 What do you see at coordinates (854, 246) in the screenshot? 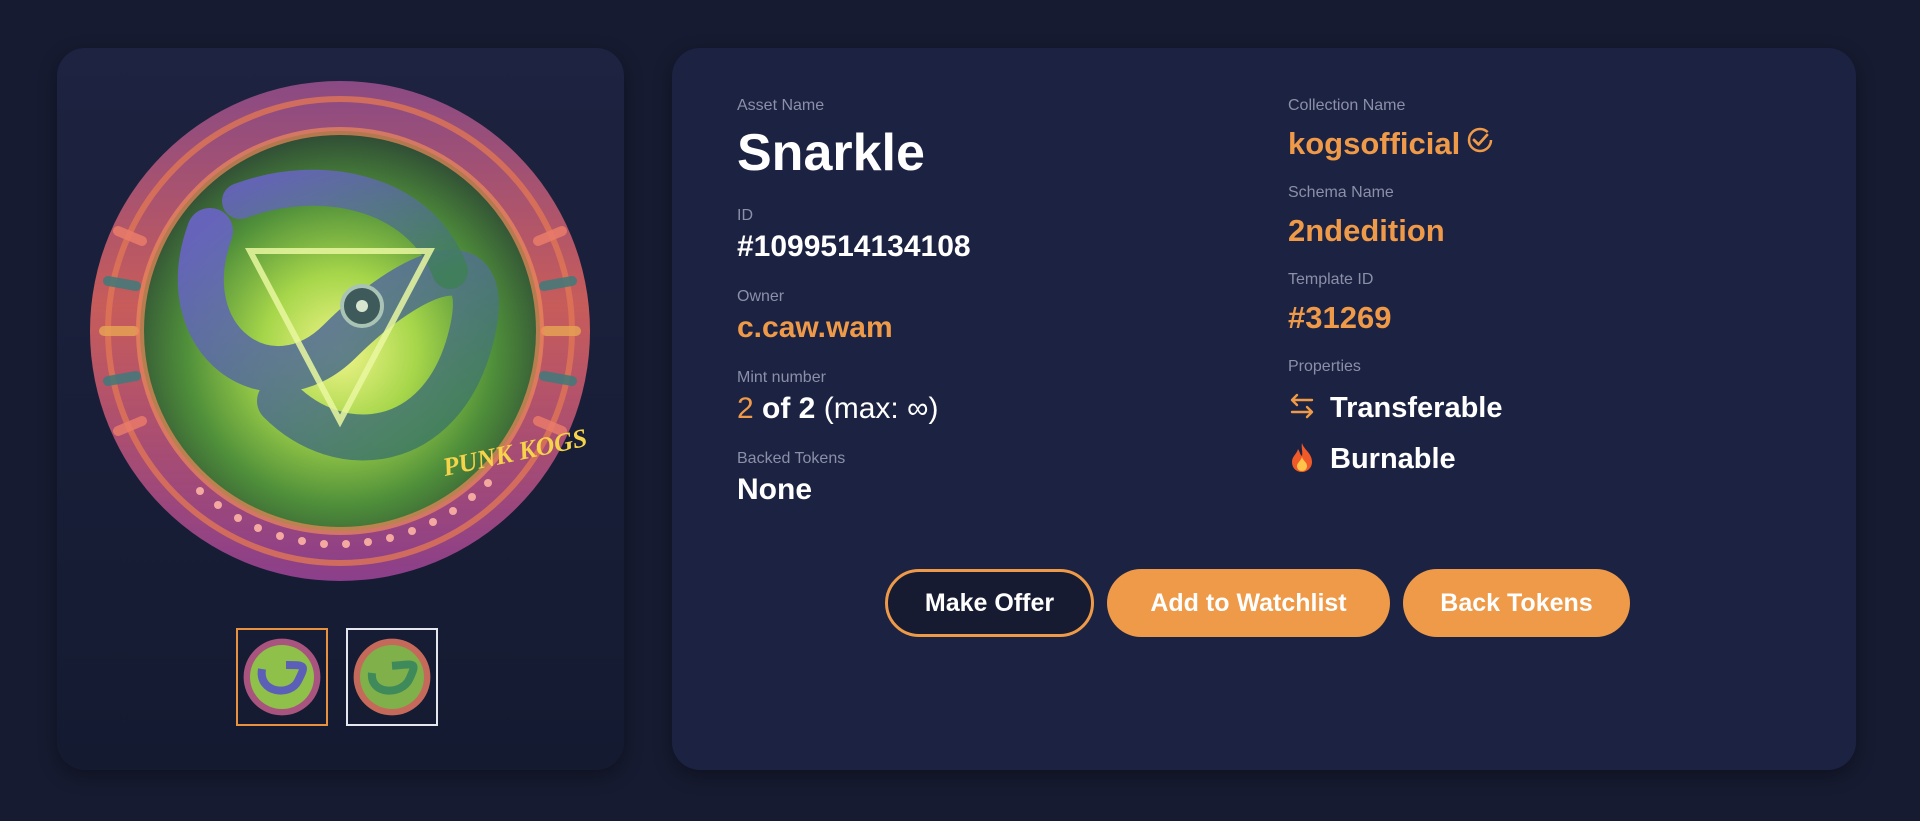
I see `asset-id: #1099514134108` at bounding box center [854, 246].